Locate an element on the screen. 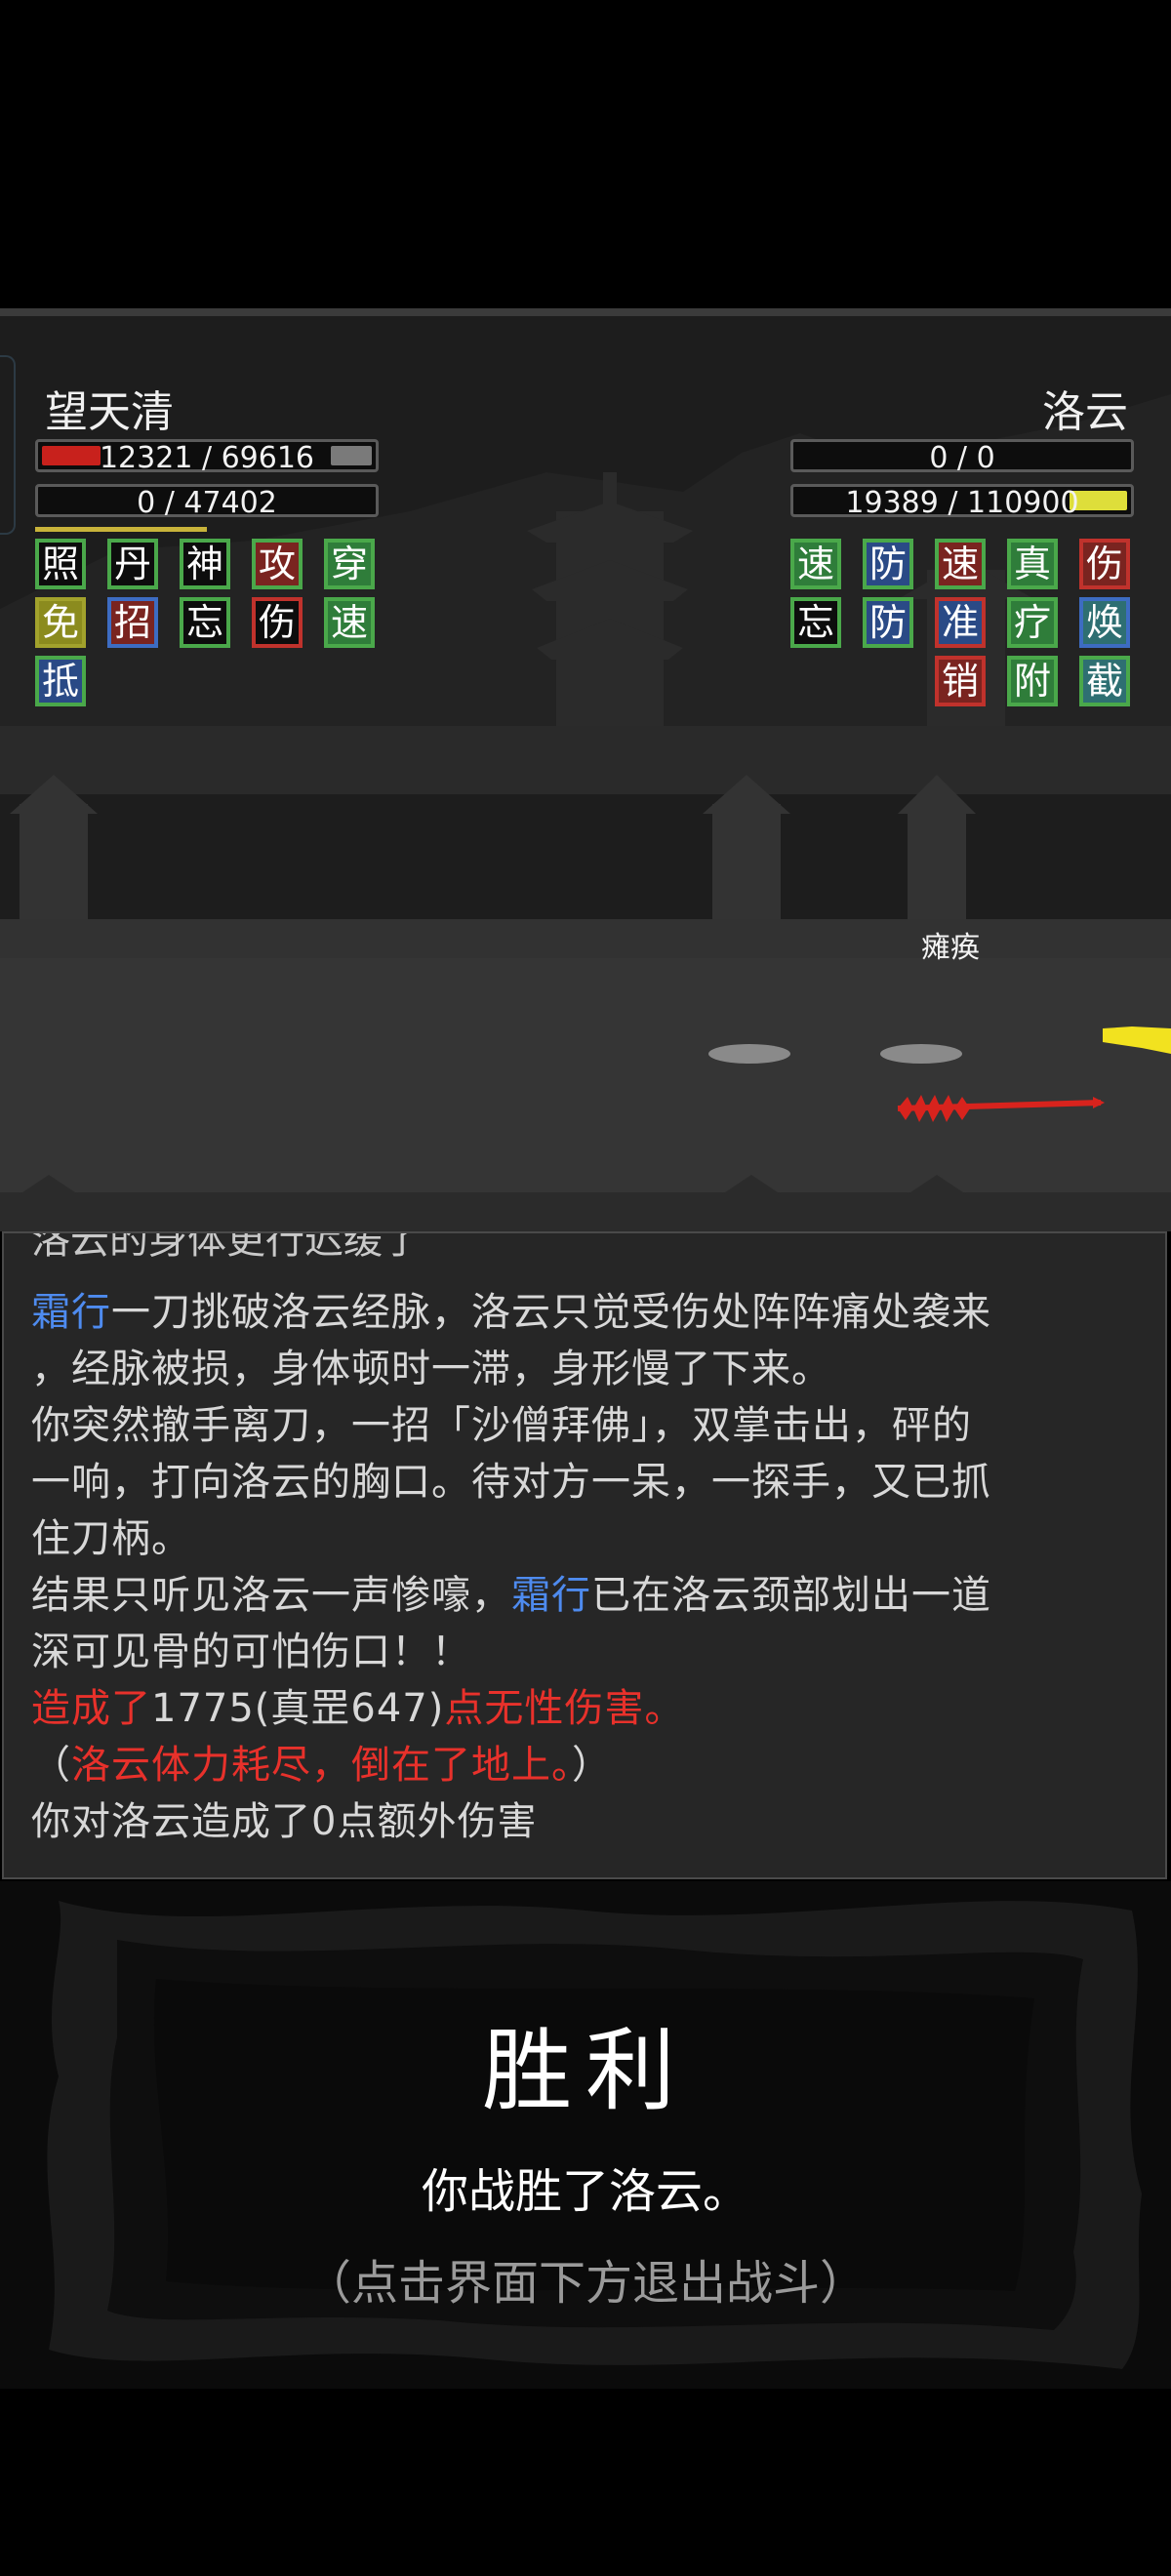 The height and width of the screenshot is (2576, 1171). enemy-buff-icon: 忘 is located at coordinates (815, 622).